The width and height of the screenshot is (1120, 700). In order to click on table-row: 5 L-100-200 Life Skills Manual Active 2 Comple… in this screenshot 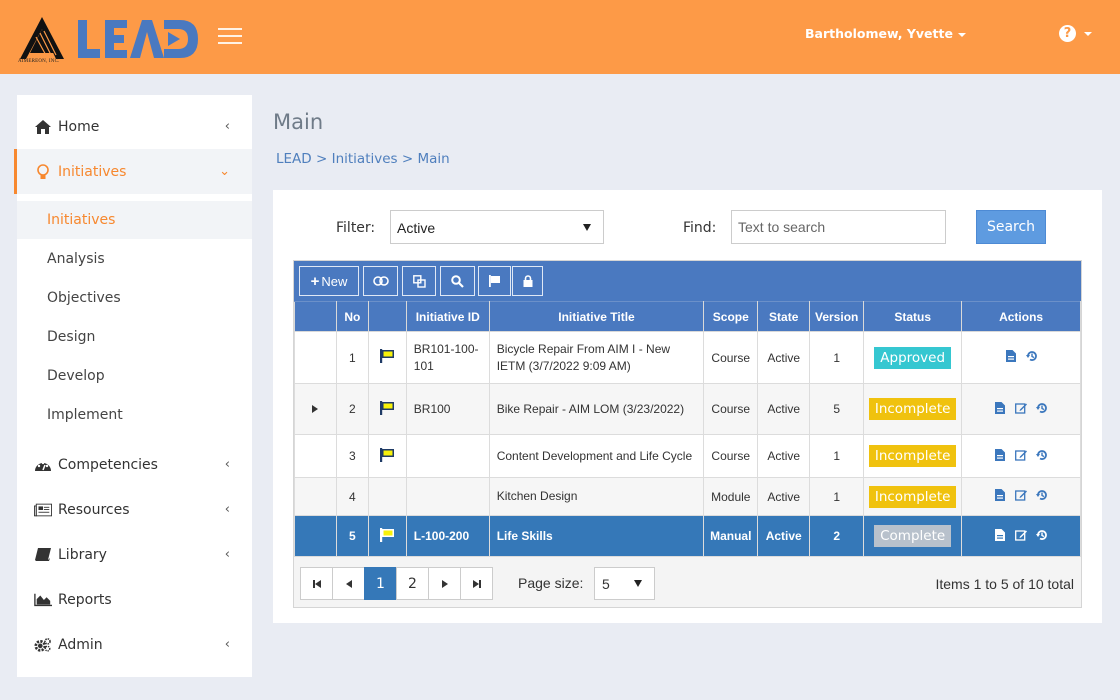, I will do `click(687, 536)`.